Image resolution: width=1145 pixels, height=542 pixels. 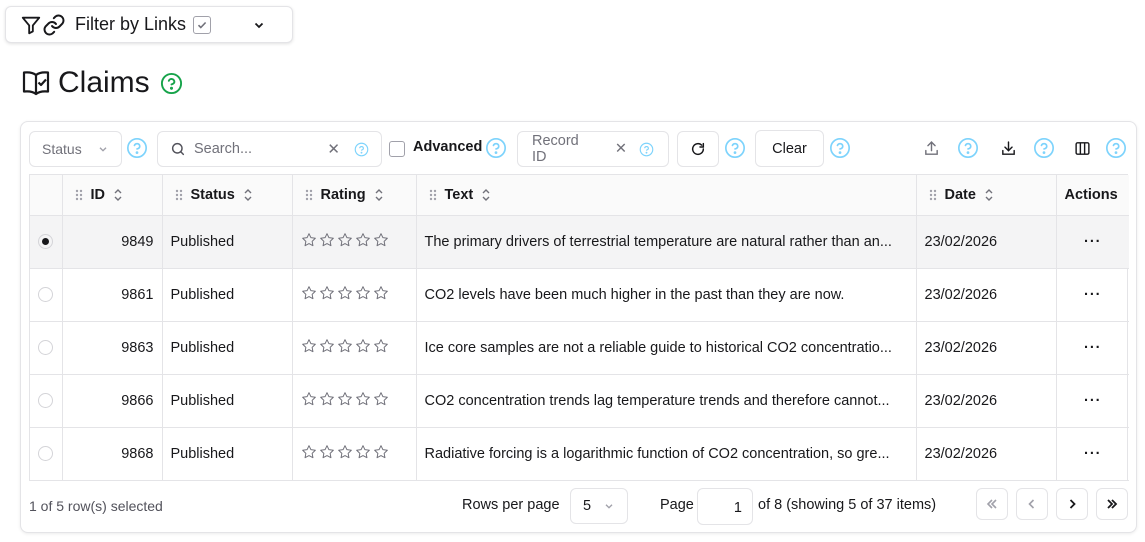 What do you see at coordinates (931, 148) in the screenshot?
I see `export-button` at bounding box center [931, 148].